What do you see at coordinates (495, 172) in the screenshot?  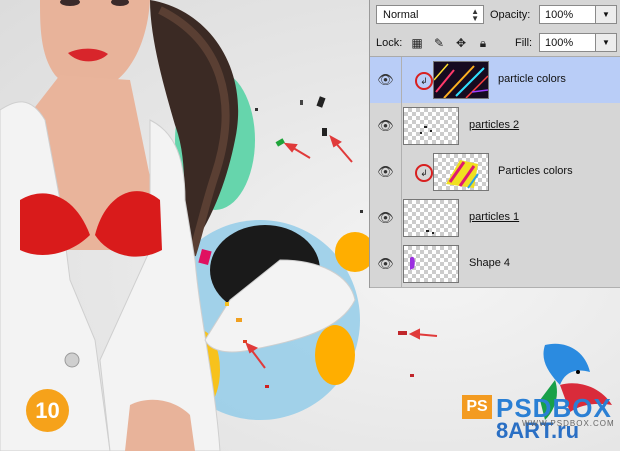 I see `layer-row: 👁︎ ↲ Particles colors` at bounding box center [495, 172].